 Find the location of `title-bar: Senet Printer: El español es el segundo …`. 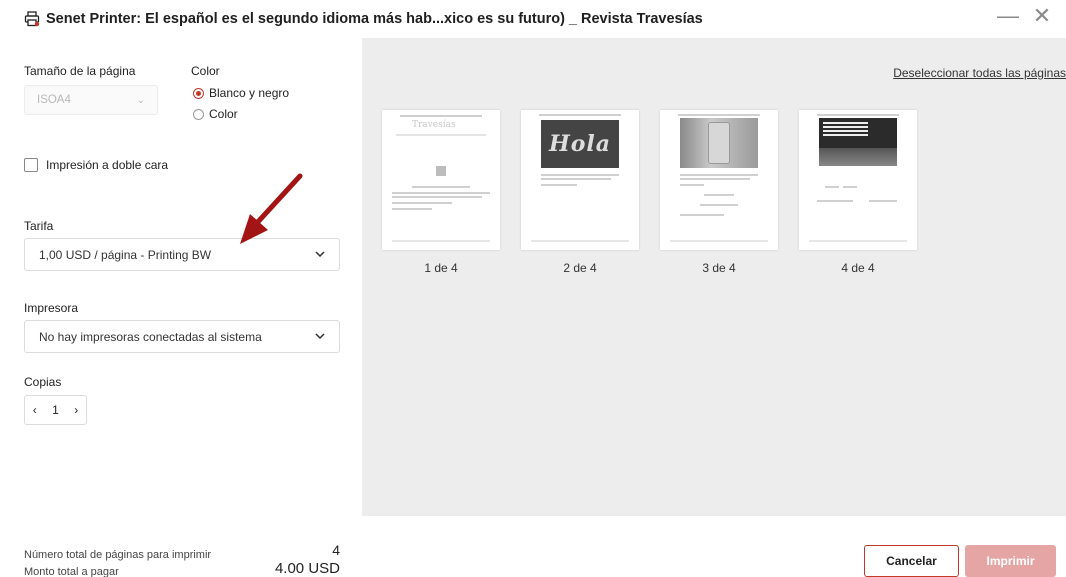

title-bar: Senet Printer: El español es el segundo … is located at coordinates (533, 19).